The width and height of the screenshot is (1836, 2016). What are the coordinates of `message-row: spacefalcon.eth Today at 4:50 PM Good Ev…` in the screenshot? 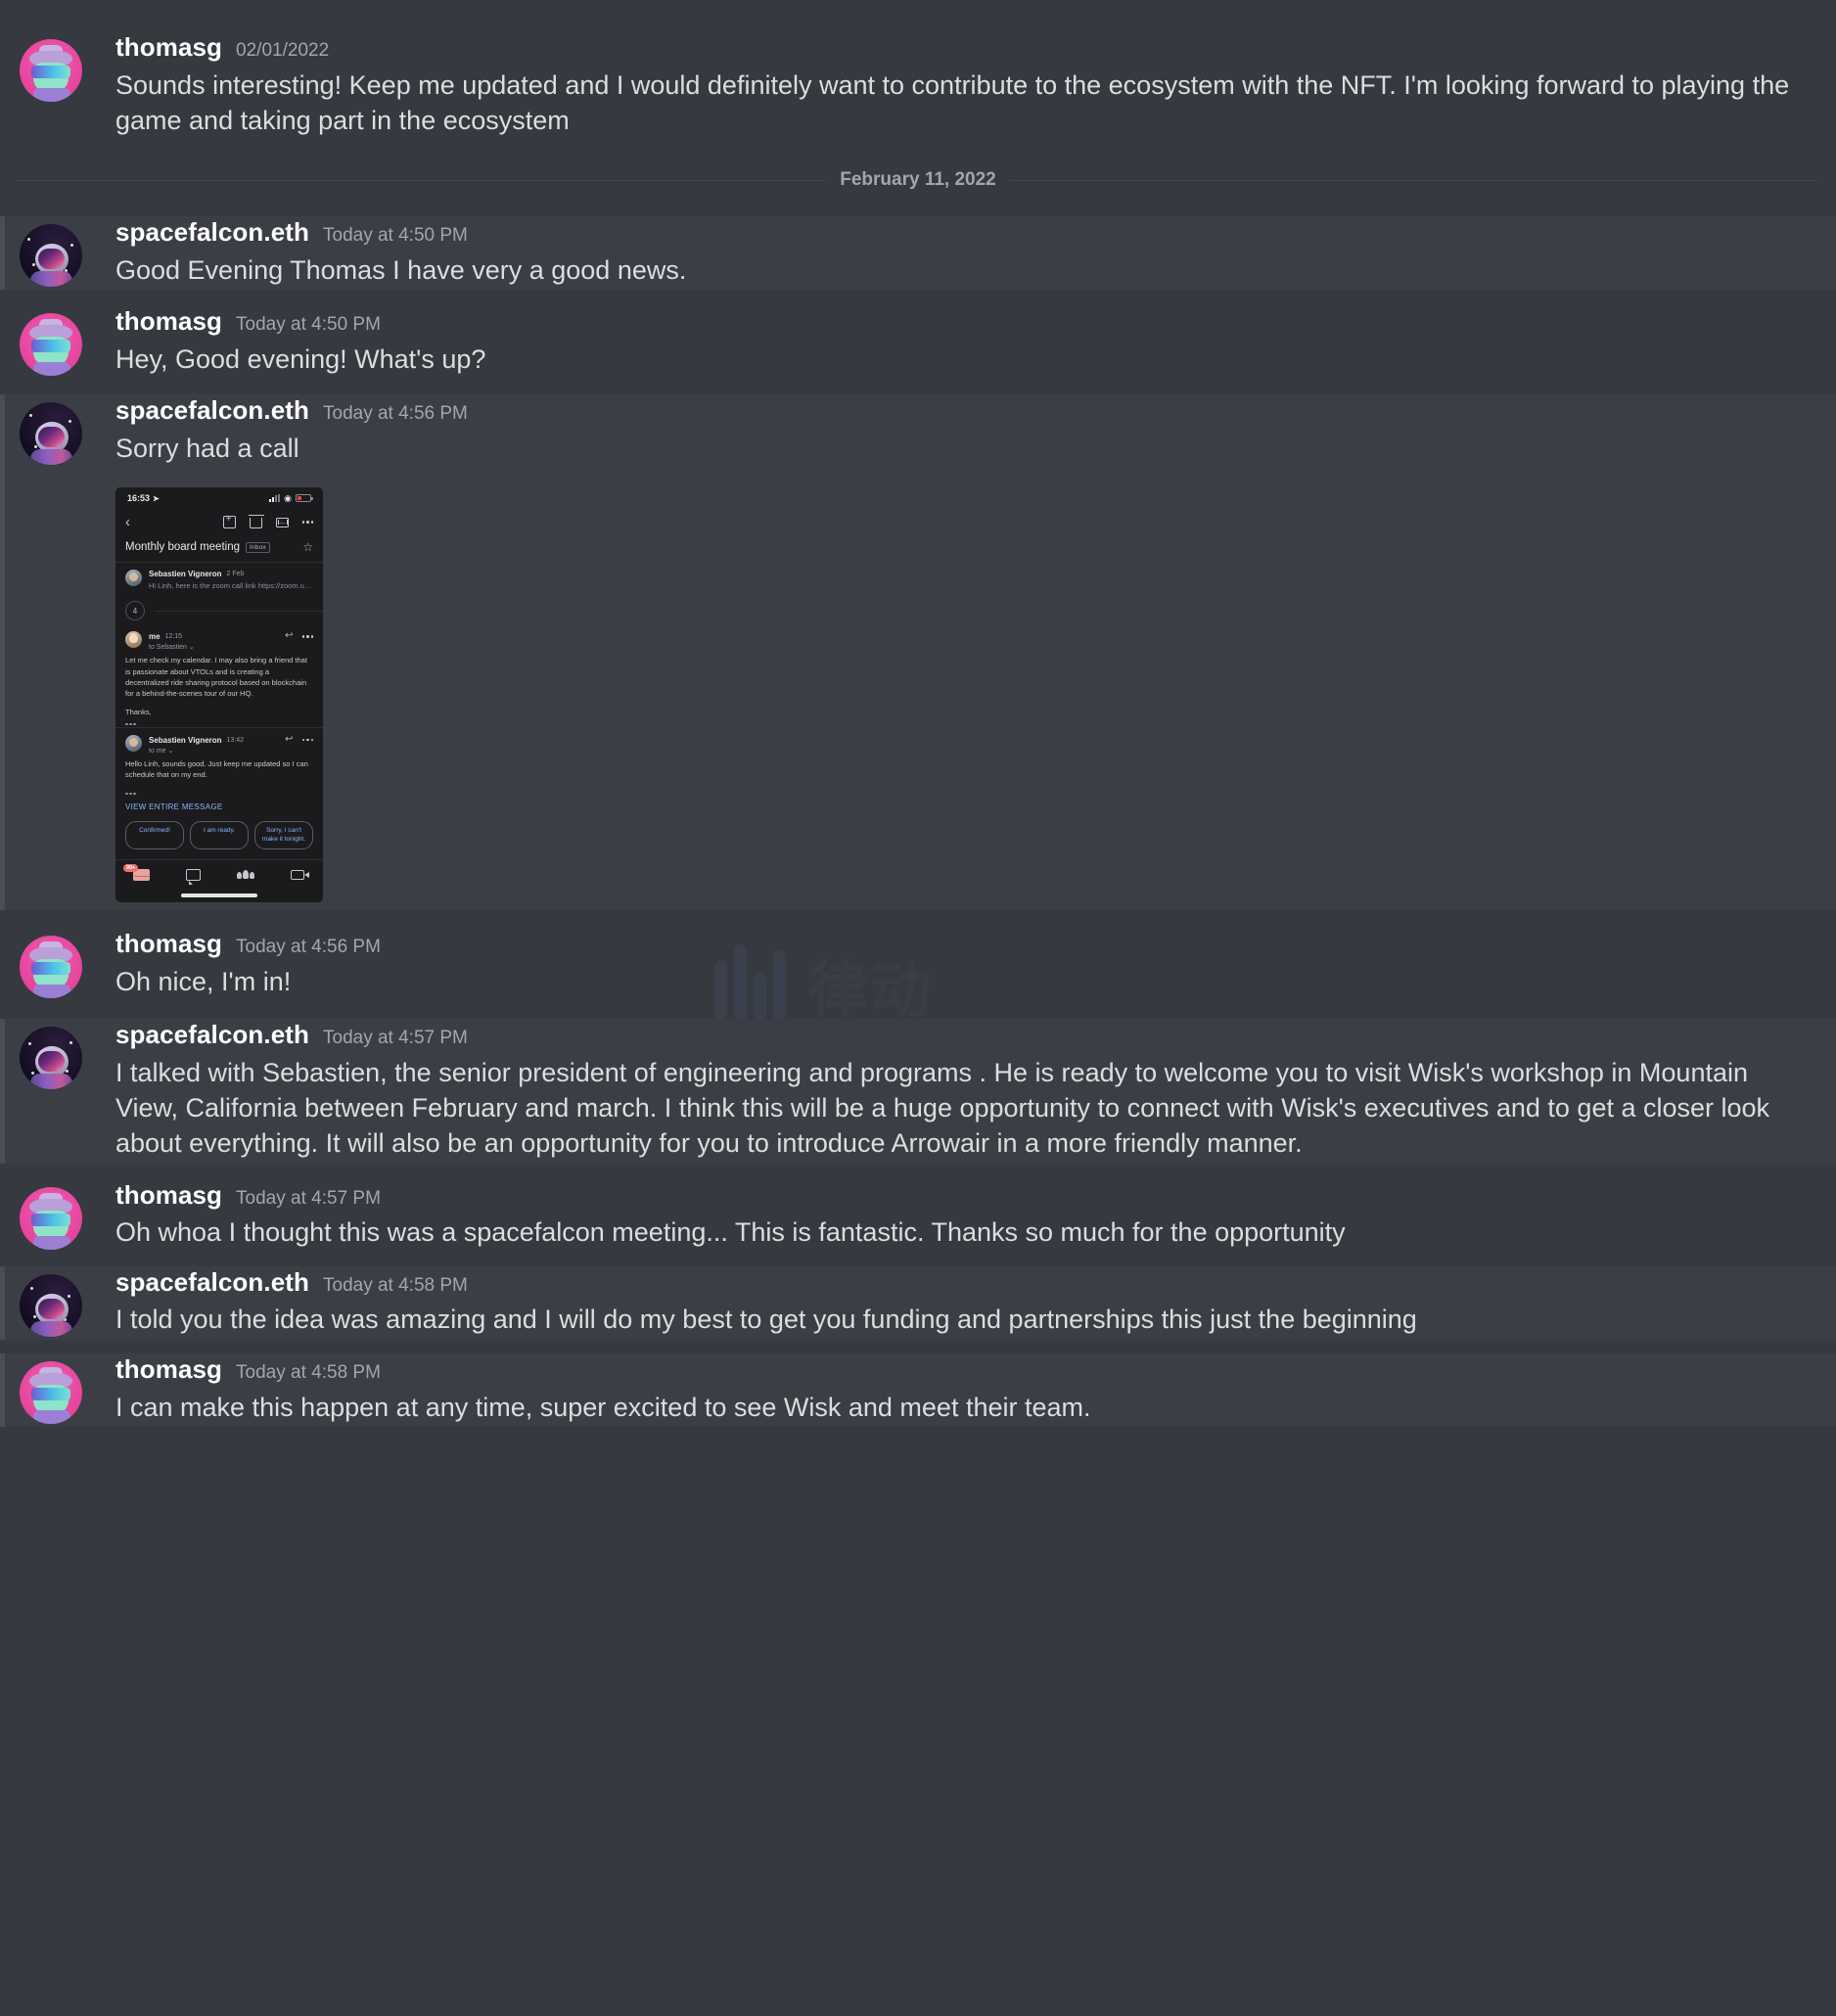 It's located at (918, 253).